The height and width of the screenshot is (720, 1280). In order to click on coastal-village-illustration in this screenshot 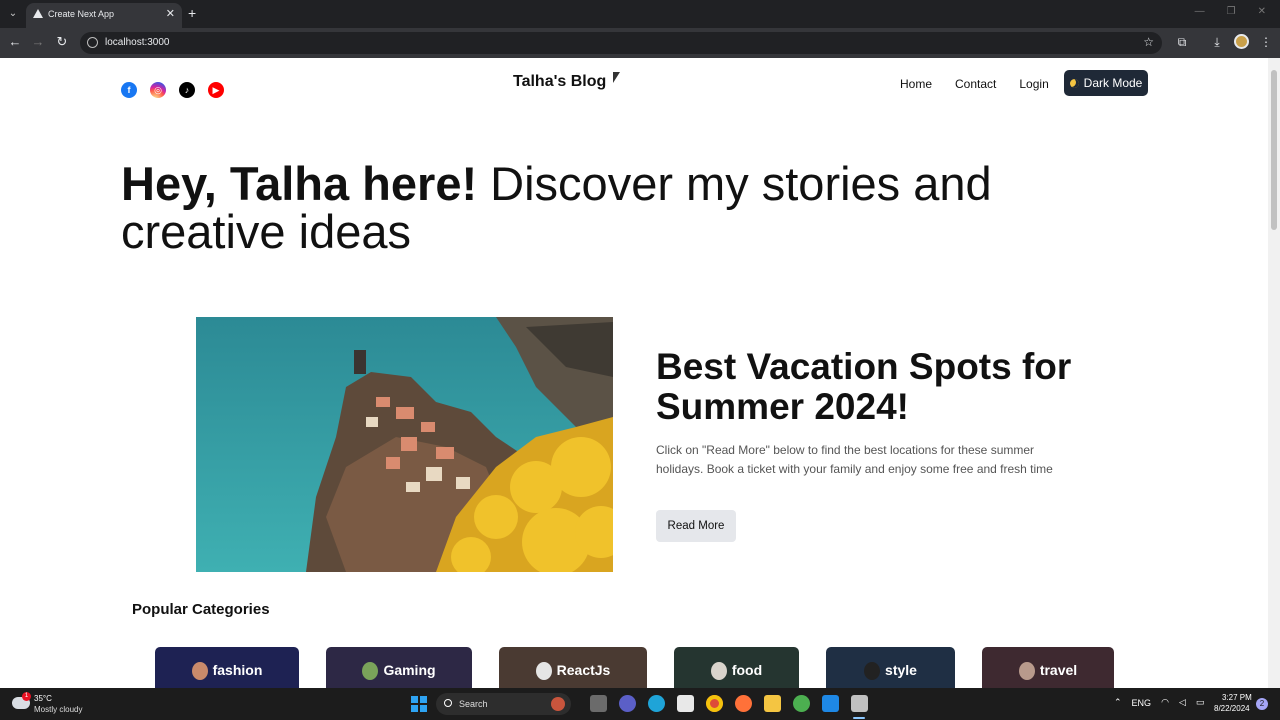, I will do `click(404, 444)`.